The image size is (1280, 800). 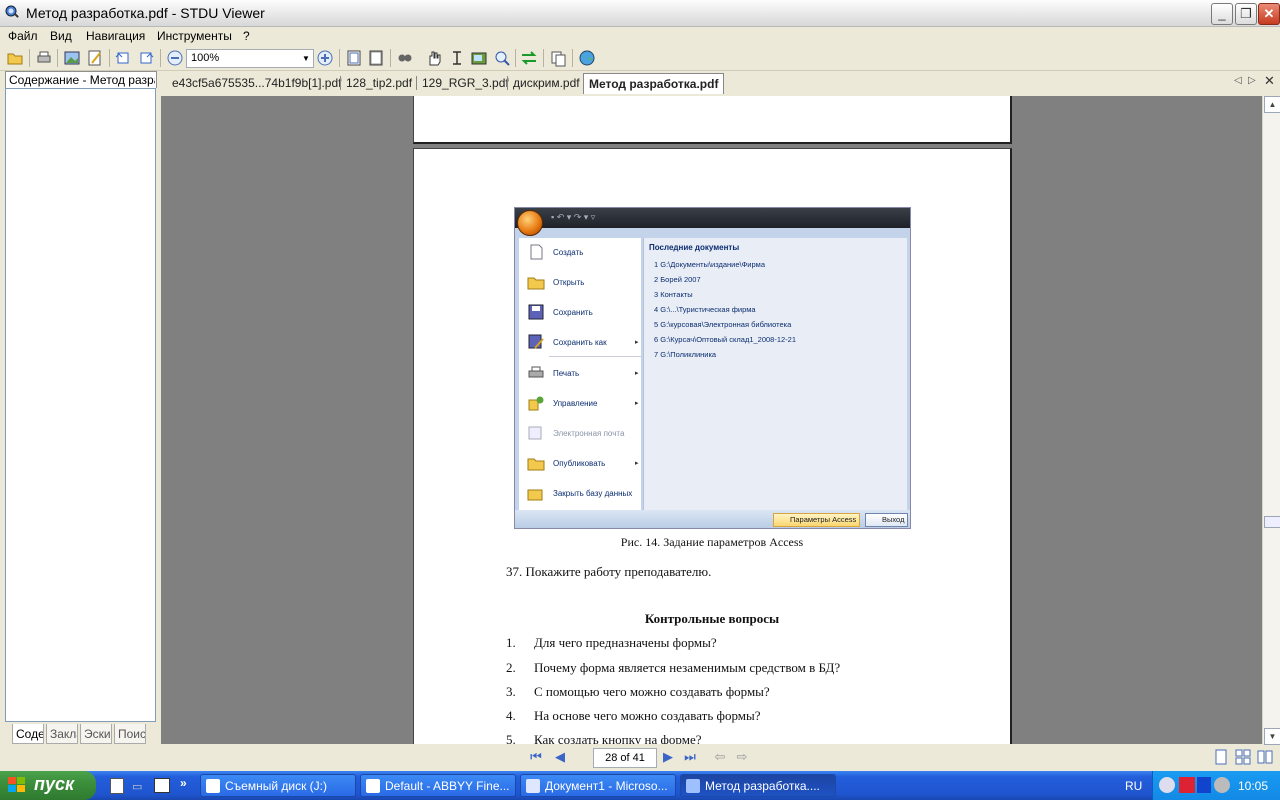 I want to click on doc-tab: дискрим.pdf, so click(x=546, y=83).